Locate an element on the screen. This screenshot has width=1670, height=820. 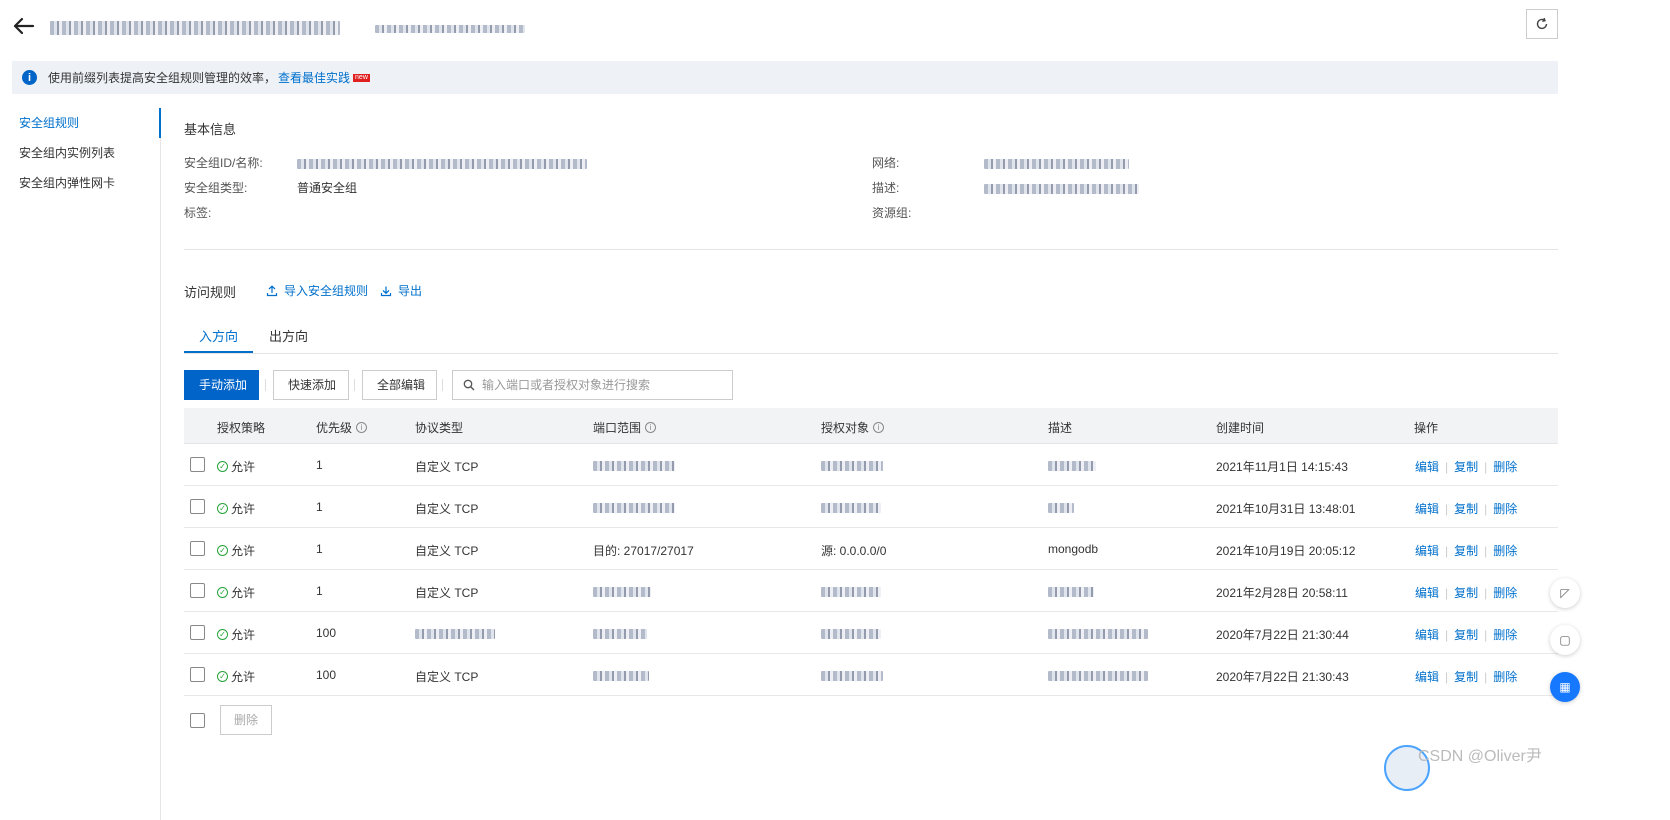
refresh-button is located at coordinates (1542, 24).